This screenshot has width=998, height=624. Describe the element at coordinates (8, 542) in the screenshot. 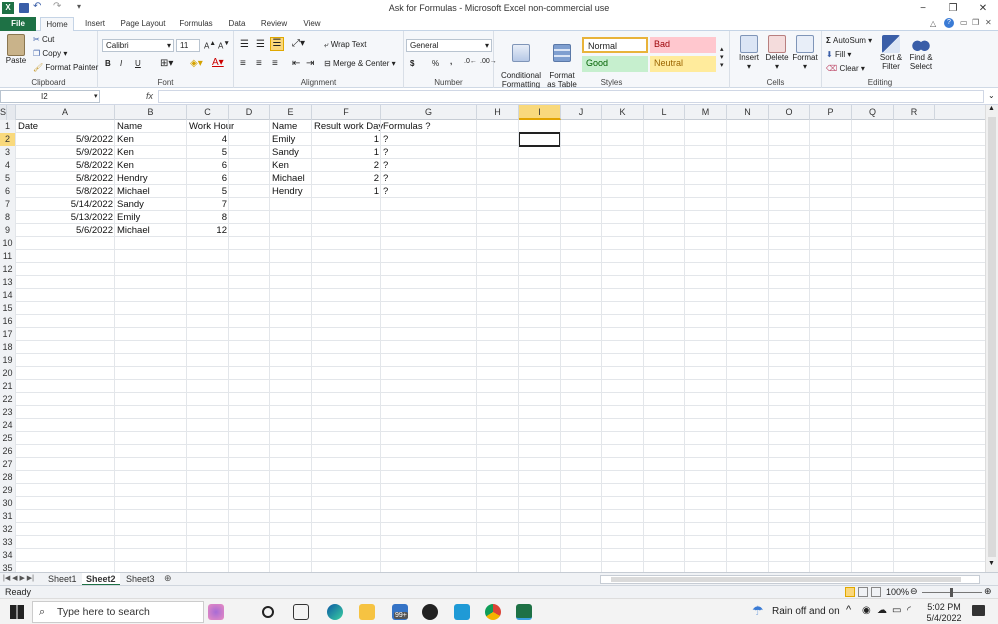

I see `row-header: 33` at that location.